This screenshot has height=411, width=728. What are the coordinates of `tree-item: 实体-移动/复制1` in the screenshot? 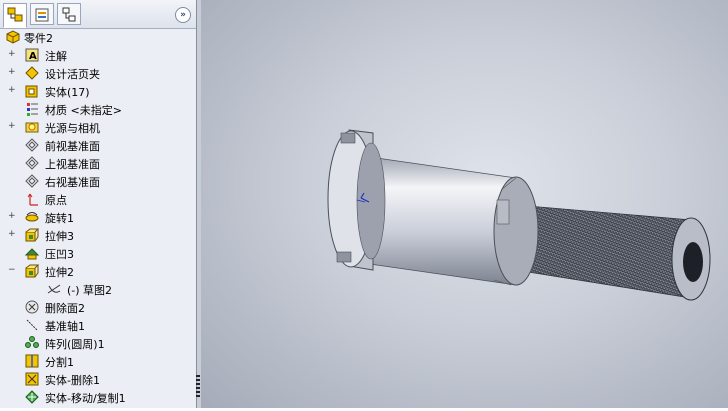 It's located at (98, 397).